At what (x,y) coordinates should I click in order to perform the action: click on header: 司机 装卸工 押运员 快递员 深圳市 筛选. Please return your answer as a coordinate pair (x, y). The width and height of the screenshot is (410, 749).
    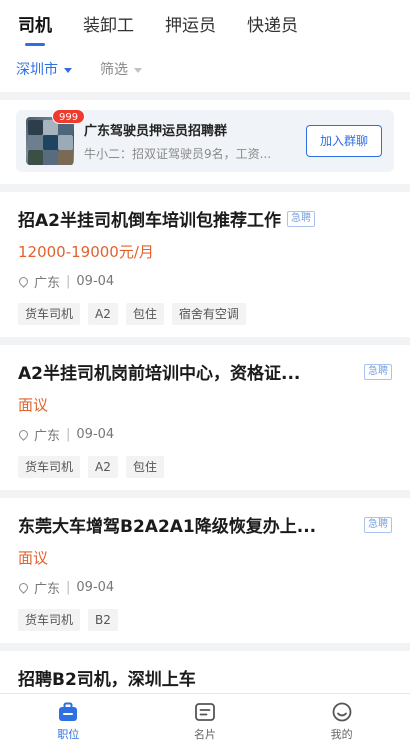
    Looking at the image, I should click on (205, 46).